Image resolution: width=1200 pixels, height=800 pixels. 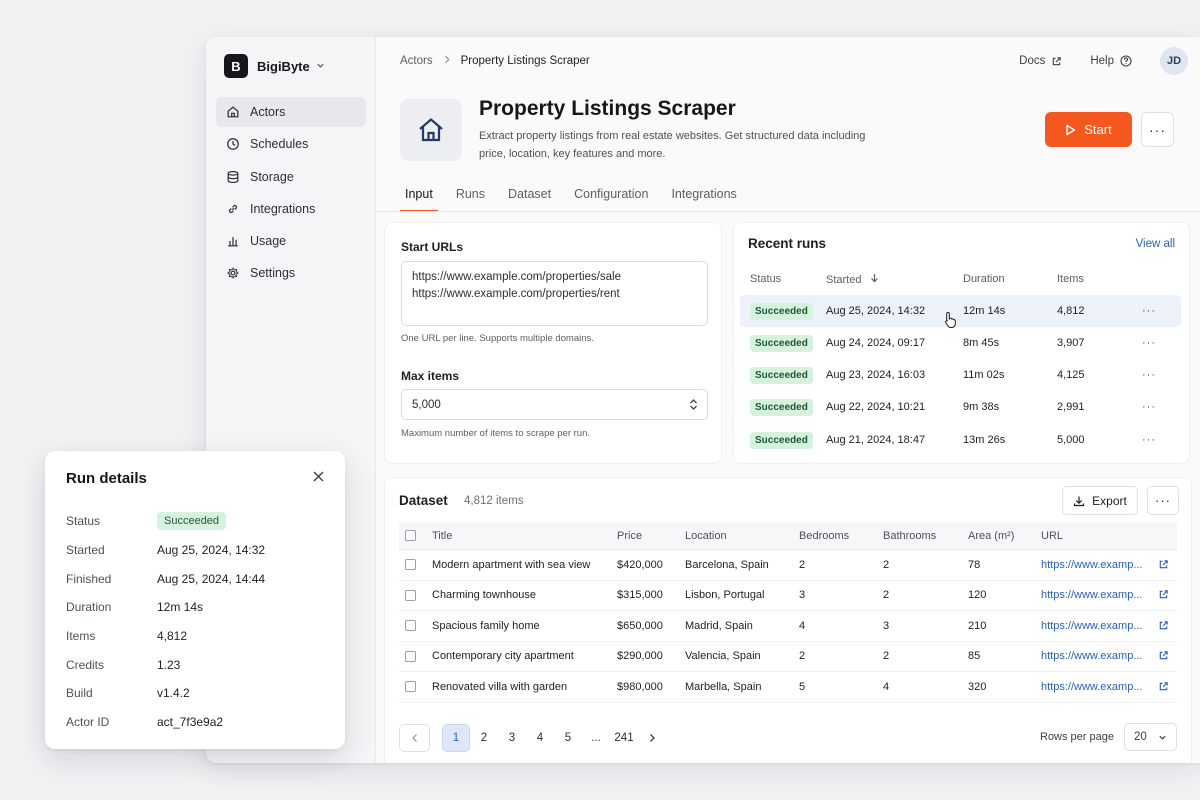 What do you see at coordinates (1155, 244) in the screenshot?
I see `view-all-link: View all` at bounding box center [1155, 244].